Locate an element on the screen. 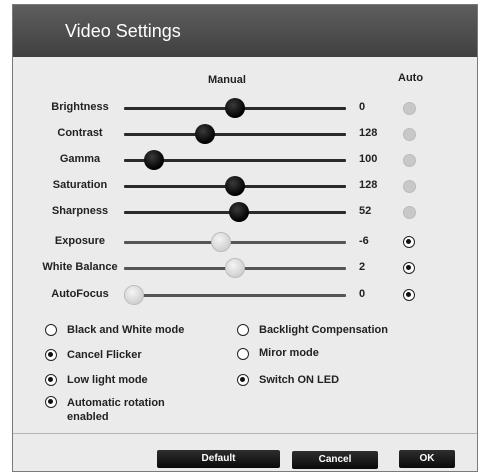 This screenshot has height=474, width=480. slider-label: Saturation is located at coordinates (80, 185).